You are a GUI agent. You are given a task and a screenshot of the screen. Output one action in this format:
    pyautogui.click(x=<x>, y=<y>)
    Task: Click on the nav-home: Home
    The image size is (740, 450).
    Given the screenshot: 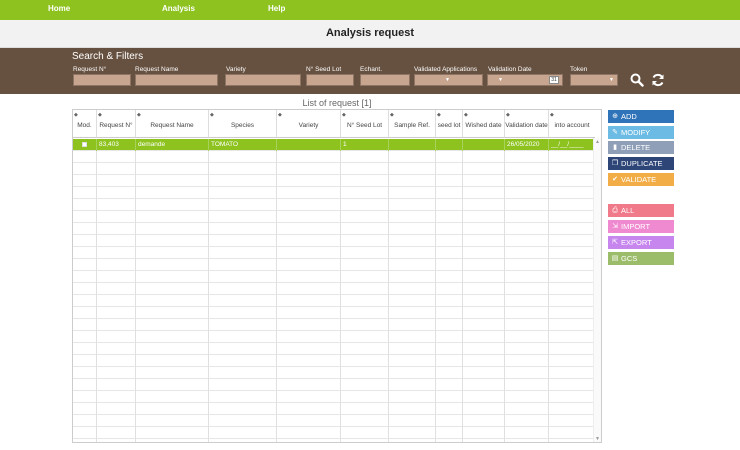 What is the action you would take?
    pyautogui.click(x=59, y=8)
    